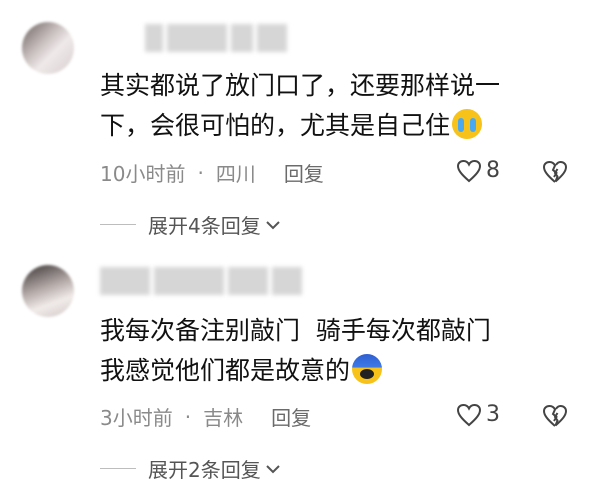 This screenshot has width=600, height=500. I want to click on comment-text-line: 下，会很可怕的，尤其是自己住, so click(335, 126).